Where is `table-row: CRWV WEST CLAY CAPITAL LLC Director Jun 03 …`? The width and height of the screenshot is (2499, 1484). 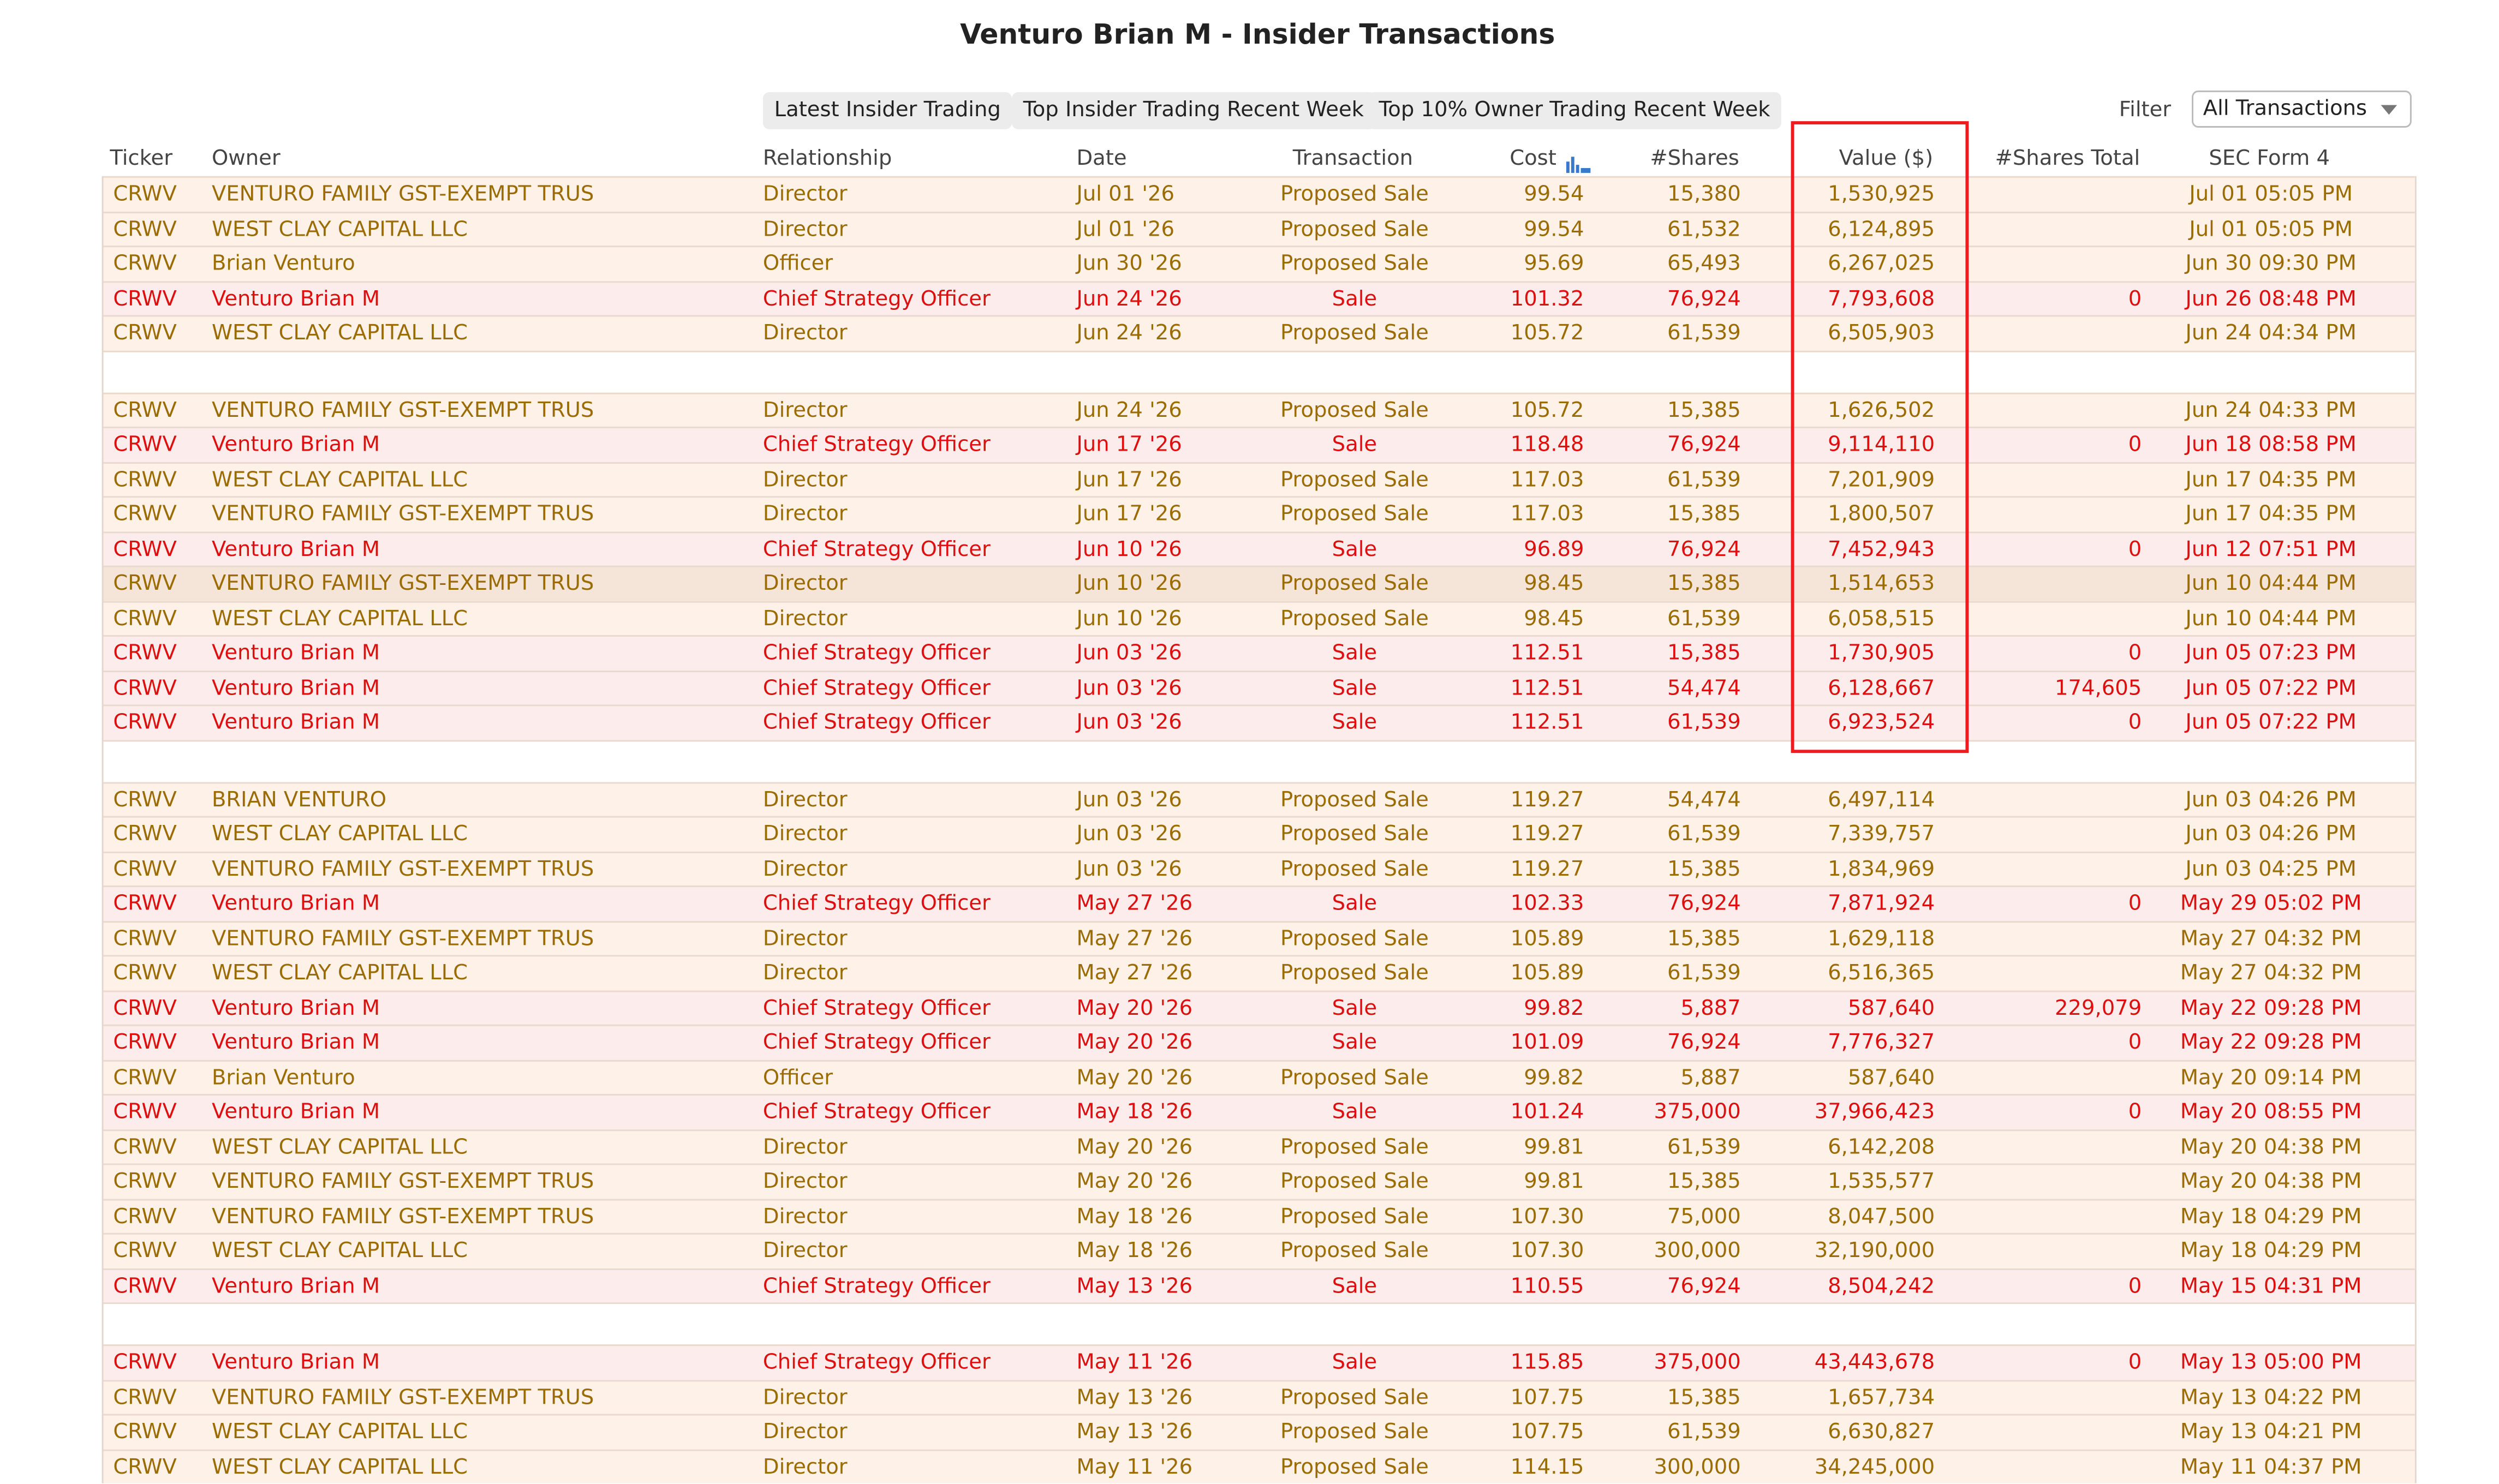 table-row: CRWV WEST CLAY CAPITAL LLC Director Jun 03 … is located at coordinates (1259, 834).